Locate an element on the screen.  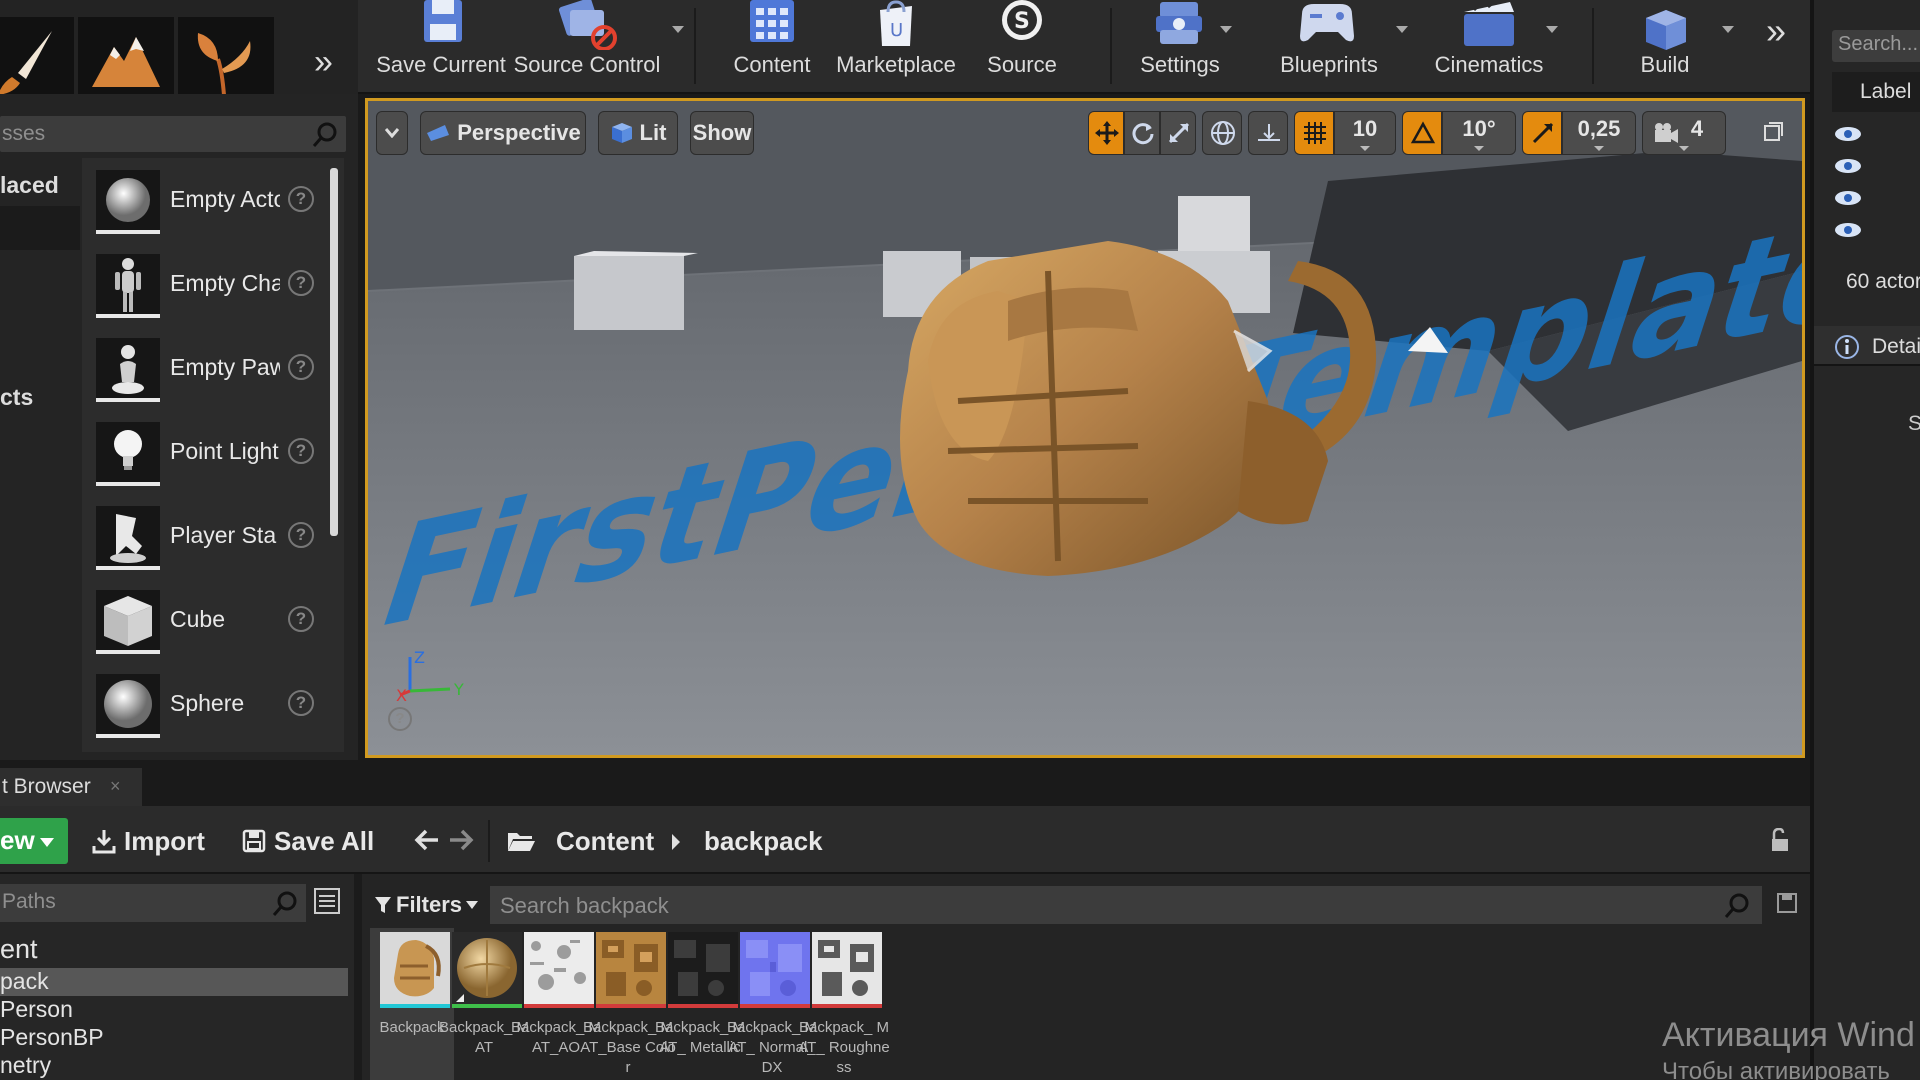
translate-tool is located at coordinates (1106, 133).